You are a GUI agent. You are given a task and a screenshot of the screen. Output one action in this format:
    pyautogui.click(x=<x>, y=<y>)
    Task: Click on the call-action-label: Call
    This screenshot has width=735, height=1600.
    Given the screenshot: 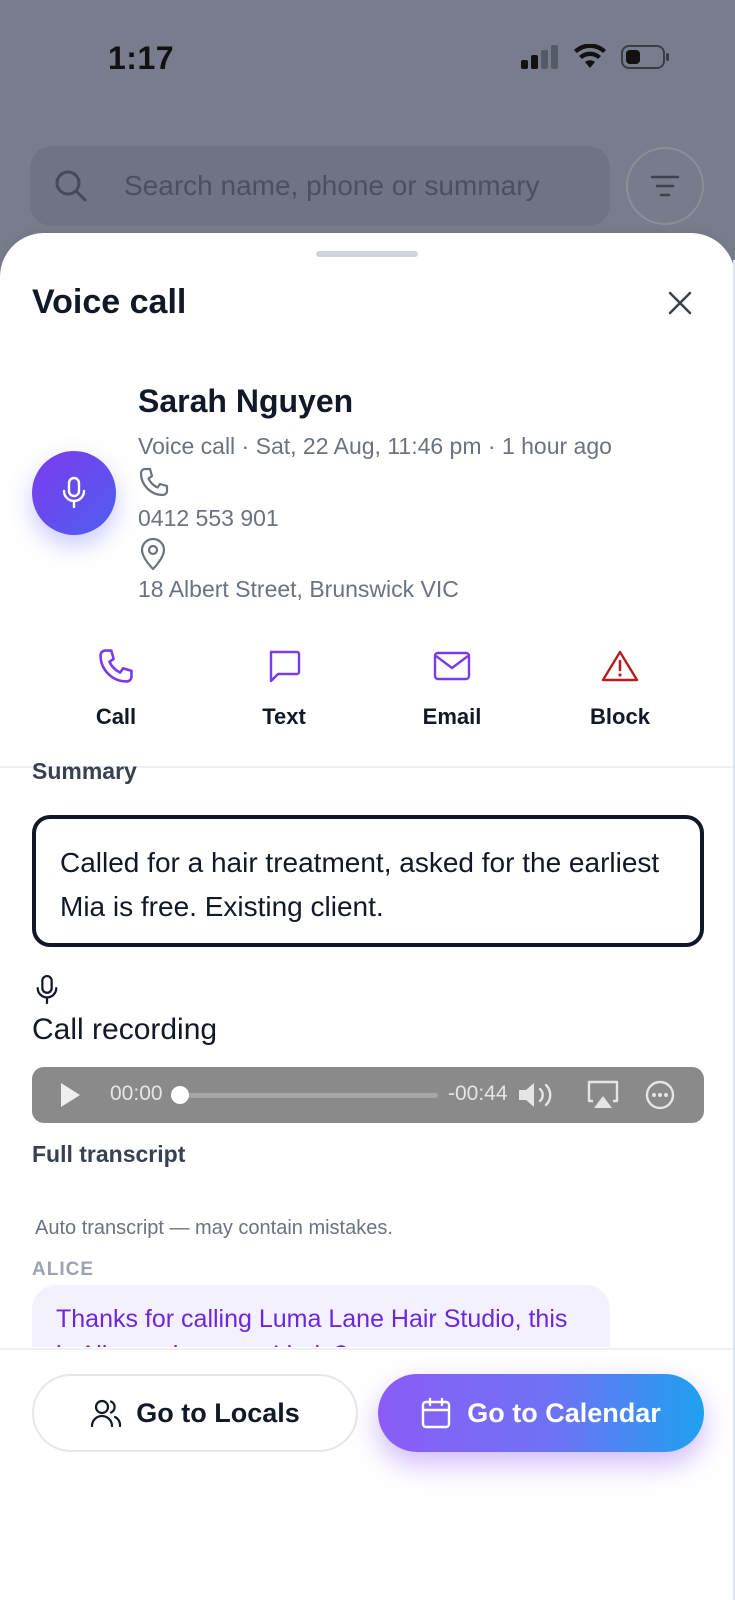 What is the action you would take?
    pyautogui.click(x=116, y=716)
    